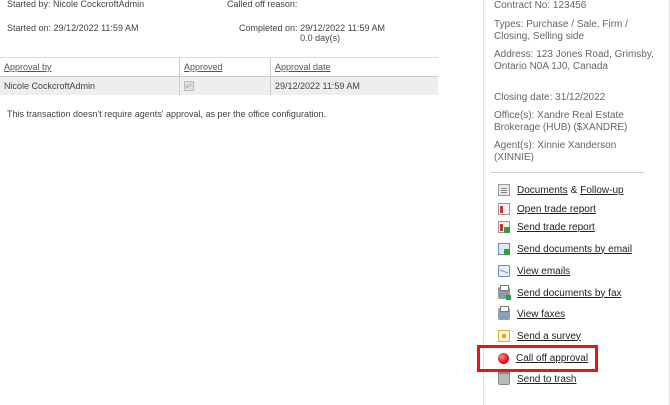 This screenshot has width=670, height=405. What do you see at coordinates (29, 4) in the screenshot?
I see `started-by-label: Started by:` at bounding box center [29, 4].